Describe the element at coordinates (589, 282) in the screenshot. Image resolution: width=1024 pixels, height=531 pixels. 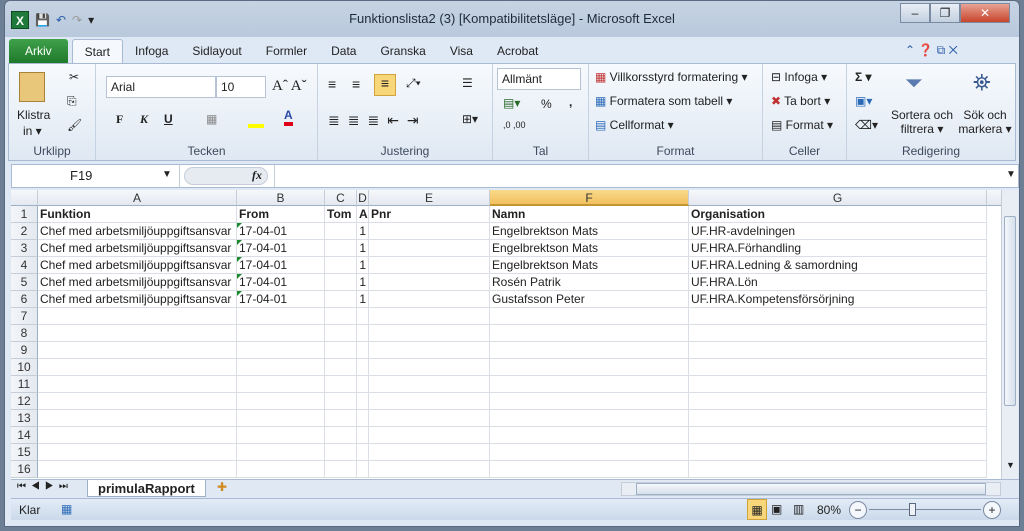
I see `cell: Rosén Patrik` at that location.